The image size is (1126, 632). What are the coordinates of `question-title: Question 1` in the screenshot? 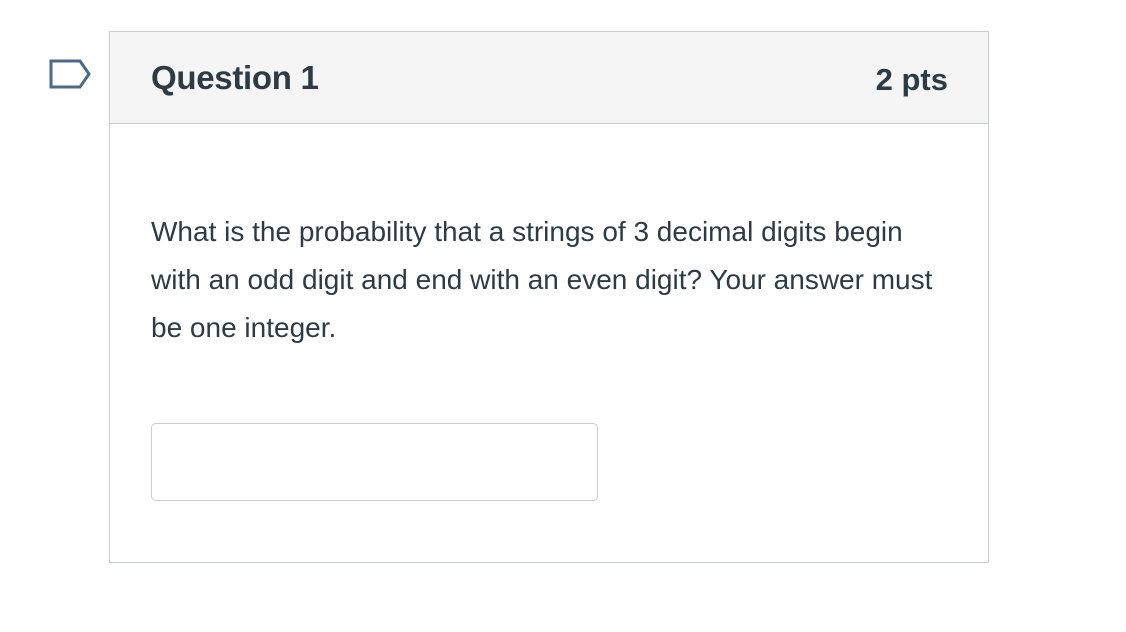 It's located at (235, 77).